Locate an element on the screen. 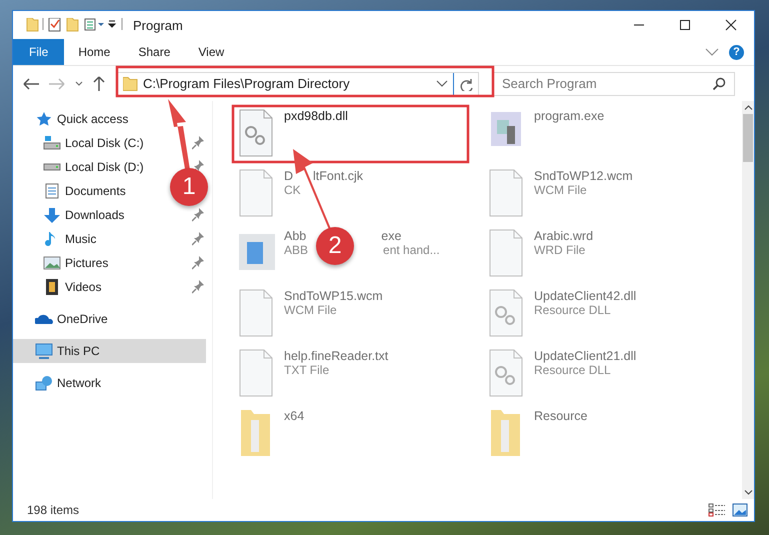 This screenshot has height=535, width=769. refresh-icon is located at coordinates (466, 83).